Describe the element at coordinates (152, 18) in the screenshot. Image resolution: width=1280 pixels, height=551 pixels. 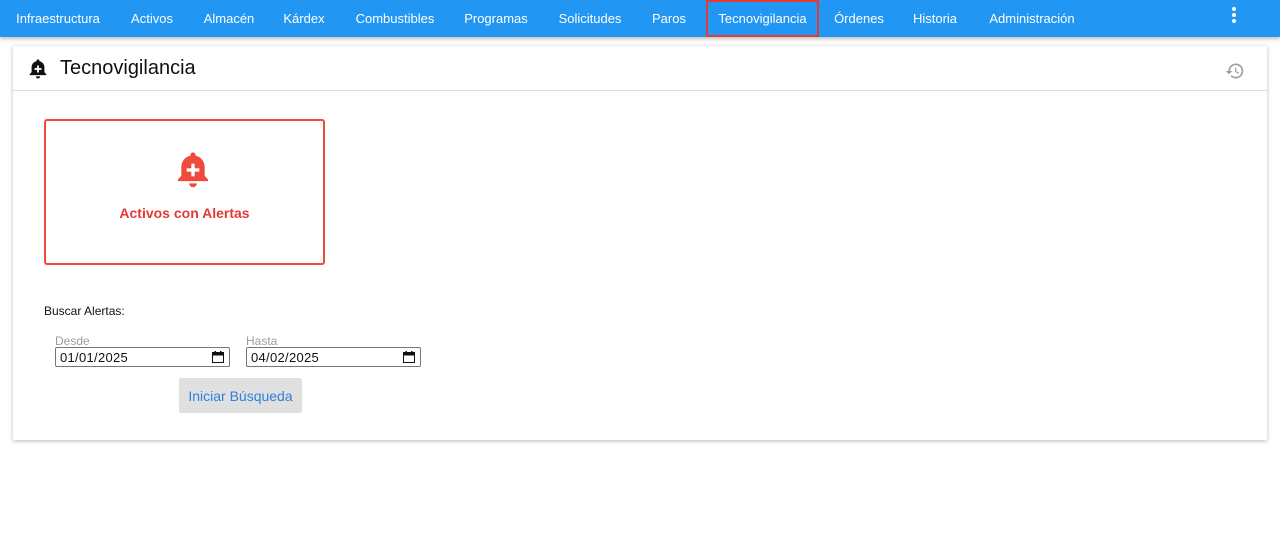
I see `nav-item-activos: Activos` at that location.